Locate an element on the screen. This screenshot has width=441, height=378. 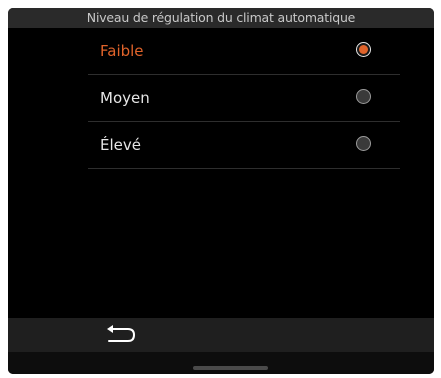
radio-selected-icon is located at coordinates (363, 49).